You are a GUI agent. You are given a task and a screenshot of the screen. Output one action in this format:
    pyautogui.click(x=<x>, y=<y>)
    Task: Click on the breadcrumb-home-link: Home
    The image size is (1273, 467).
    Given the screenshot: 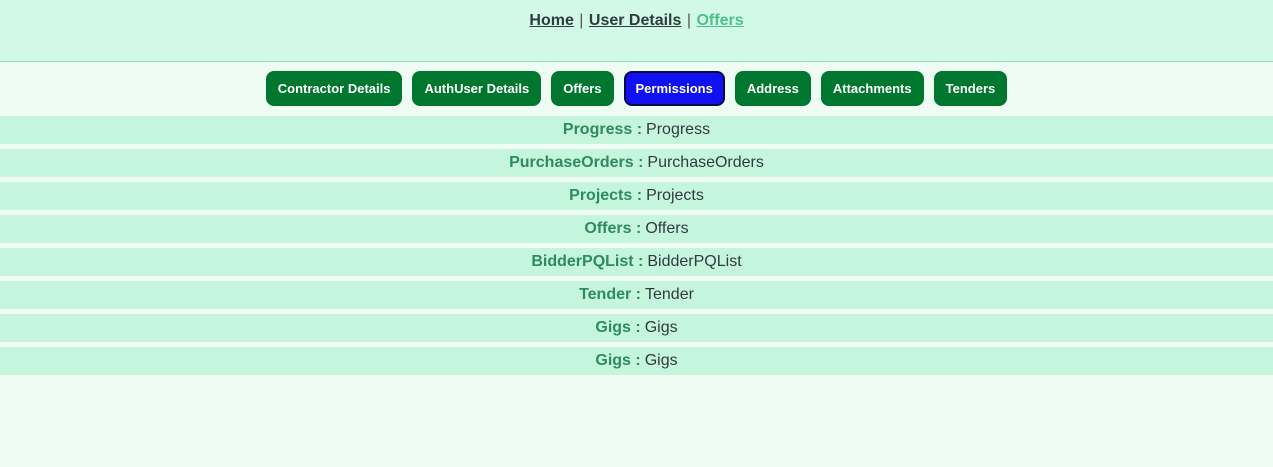 What is the action you would take?
    pyautogui.click(x=551, y=20)
    